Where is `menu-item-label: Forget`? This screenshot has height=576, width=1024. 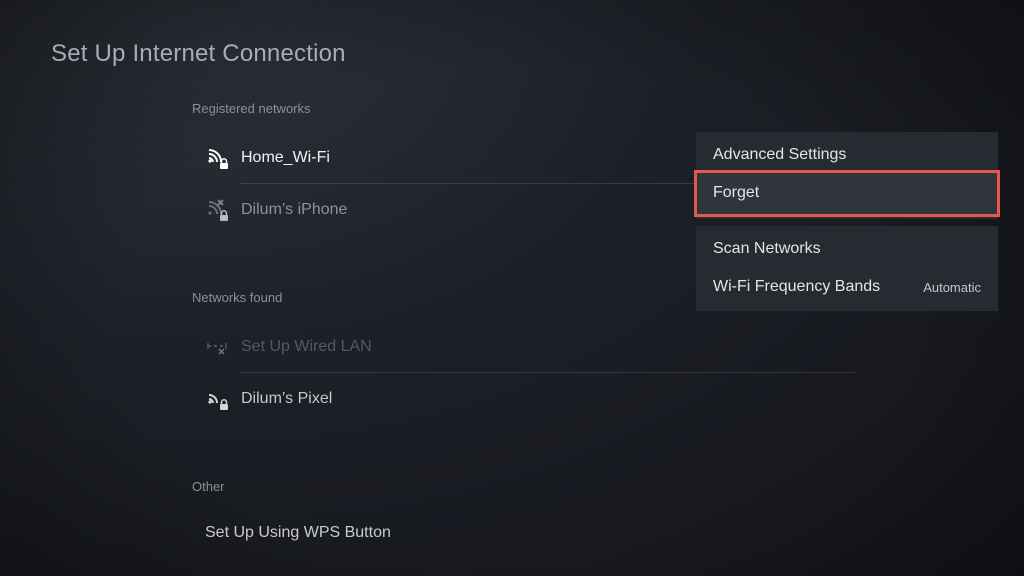 menu-item-label: Forget is located at coordinates (736, 192).